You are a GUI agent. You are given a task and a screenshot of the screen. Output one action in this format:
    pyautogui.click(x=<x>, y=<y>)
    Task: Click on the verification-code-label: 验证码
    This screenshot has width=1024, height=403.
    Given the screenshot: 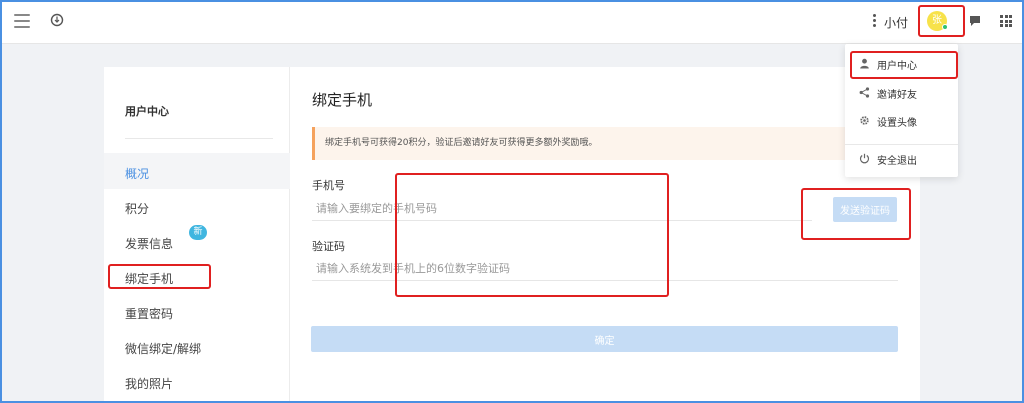 What is the action you would take?
    pyautogui.click(x=328, y=246)
    